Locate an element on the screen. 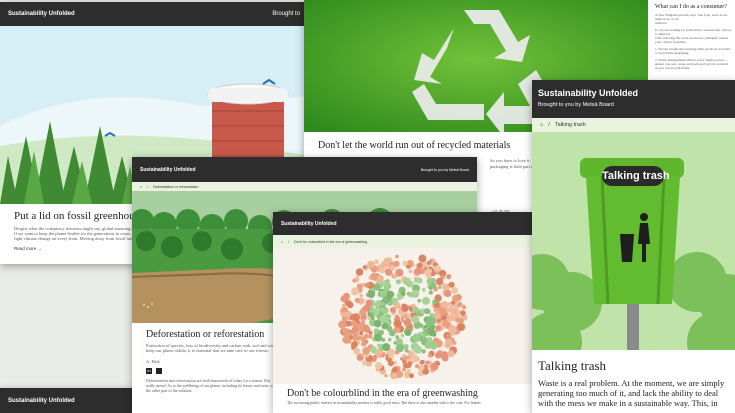 The image size is (735, 413). linkedin-icon: in is located at coordinates (149, 371).